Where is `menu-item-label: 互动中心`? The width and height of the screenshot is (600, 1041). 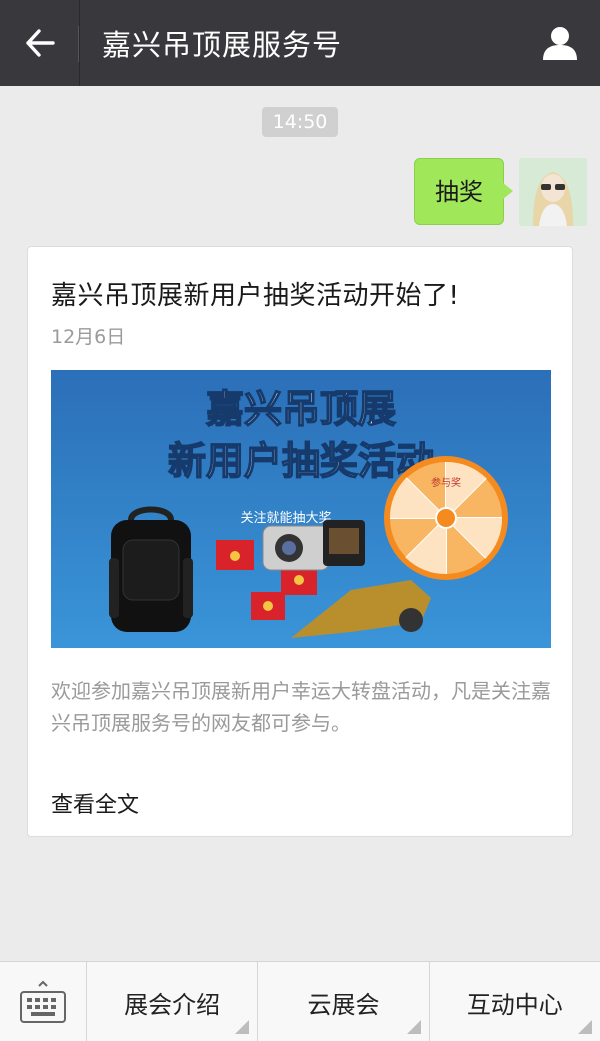
menu-item-label: 互动中心 is located at coordinates (514, 1004).